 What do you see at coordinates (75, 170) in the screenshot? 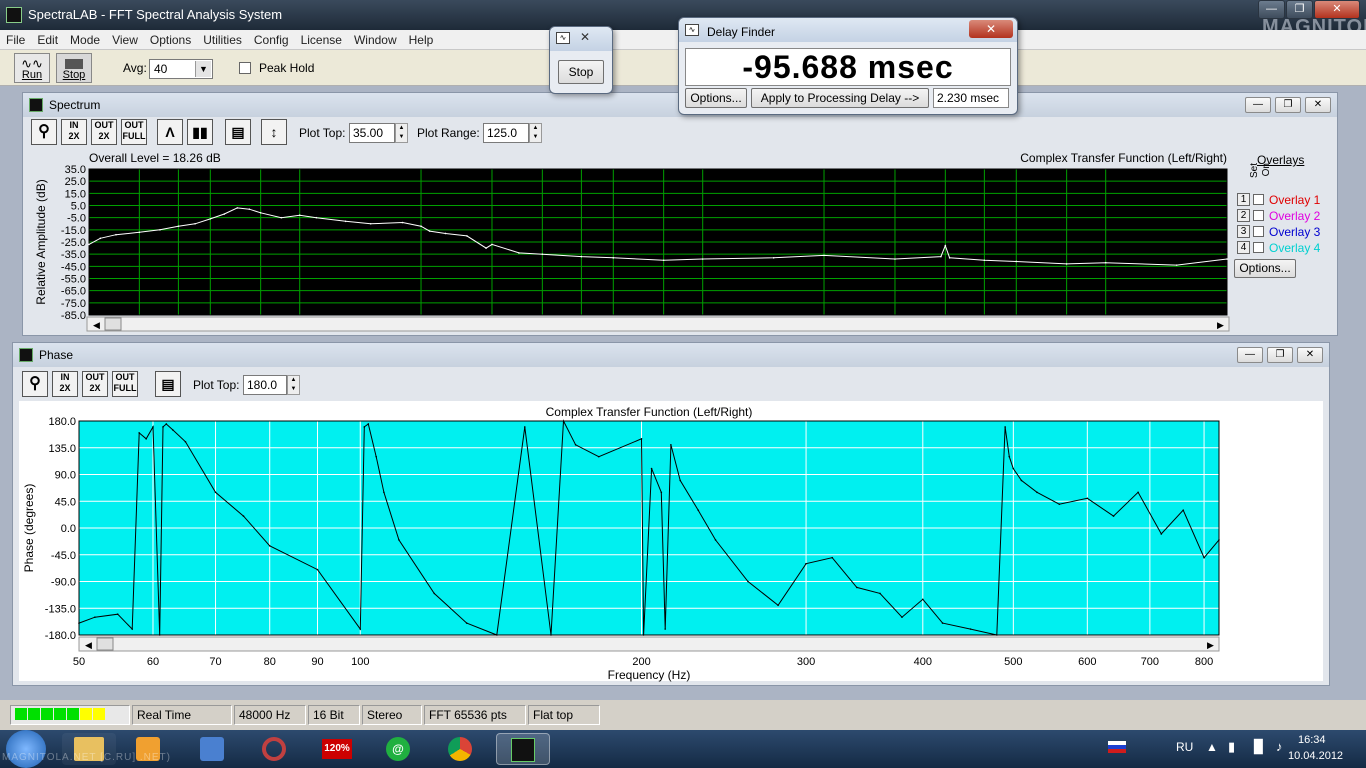
I see `y-tick-label: 35.0` at bounding box center [75, 170].